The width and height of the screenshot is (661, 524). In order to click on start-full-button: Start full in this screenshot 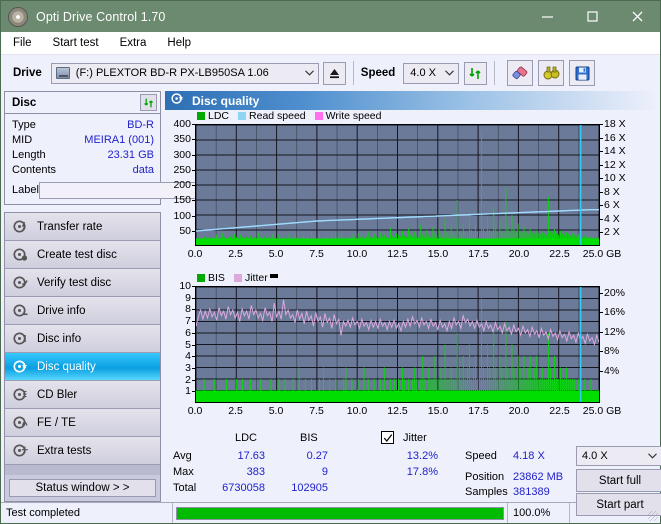, I will do `click(618, 480)`.